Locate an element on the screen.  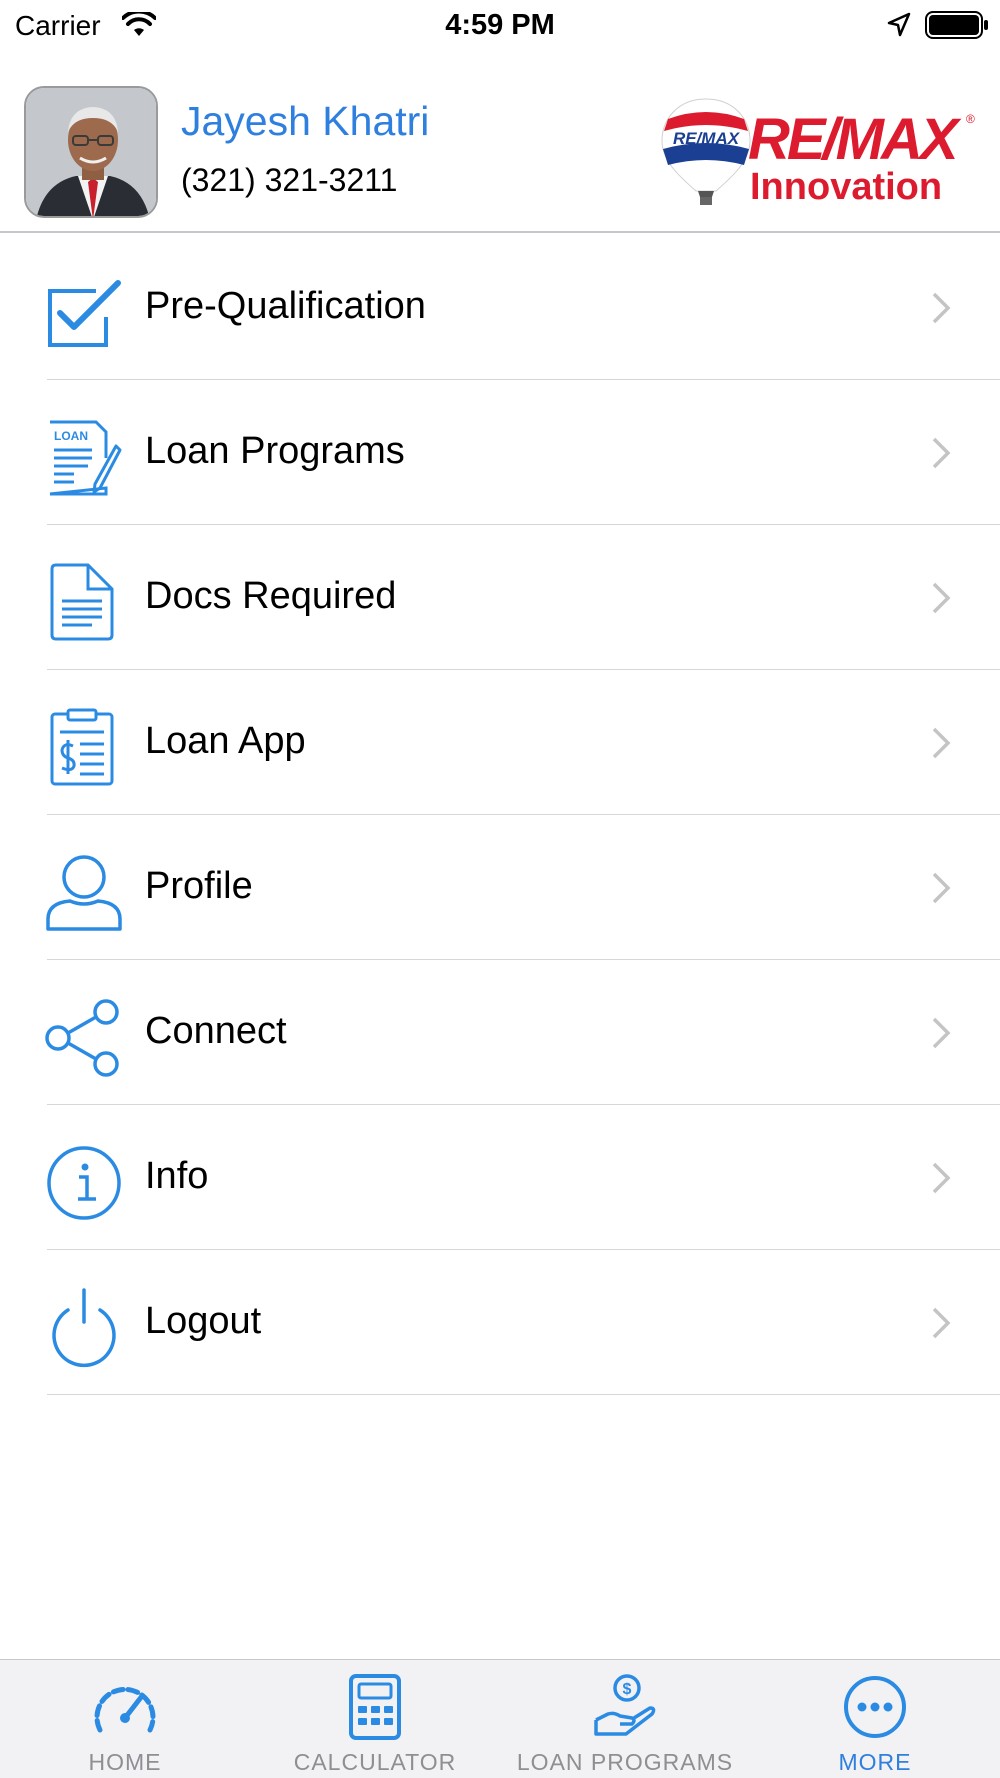
avatar-photo is located at coordinates (91, 152).